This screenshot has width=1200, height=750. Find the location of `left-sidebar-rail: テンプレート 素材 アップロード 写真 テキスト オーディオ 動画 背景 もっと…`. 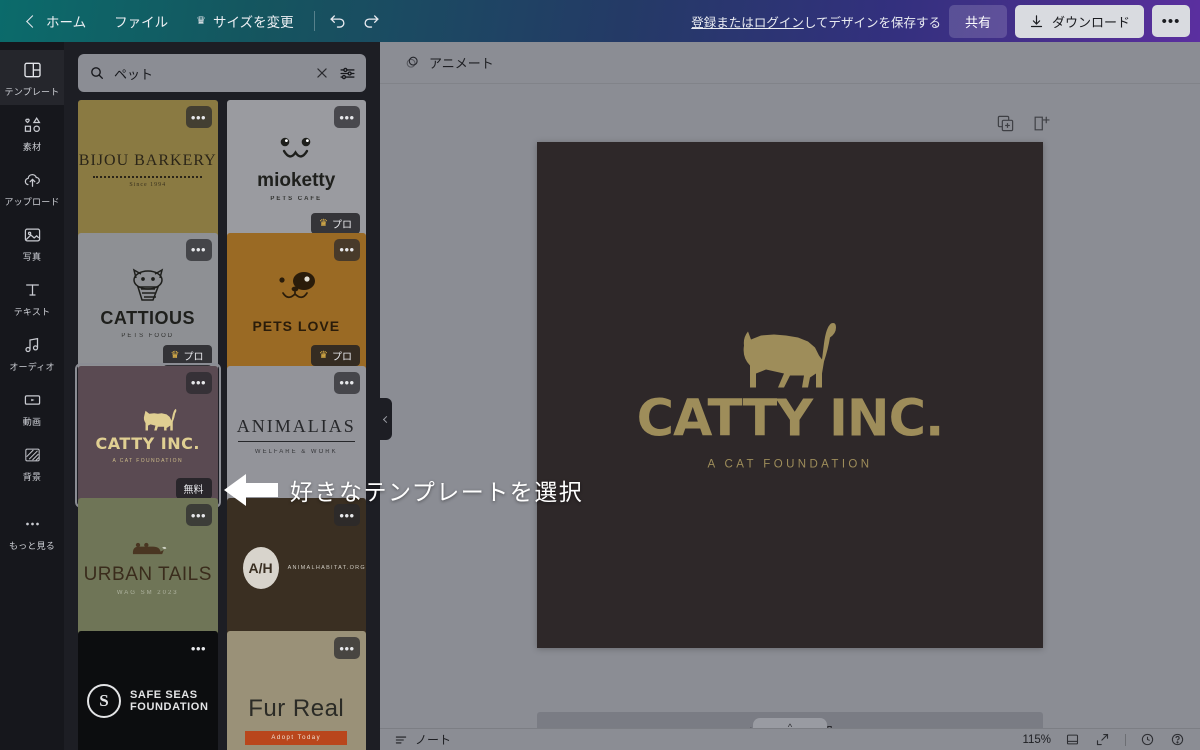

left-sidebar-rail: テンプレート 素材 アップロード 写真 テキスト オーディオ 動画 背景 もっと… is located at coordinates (32, 396).